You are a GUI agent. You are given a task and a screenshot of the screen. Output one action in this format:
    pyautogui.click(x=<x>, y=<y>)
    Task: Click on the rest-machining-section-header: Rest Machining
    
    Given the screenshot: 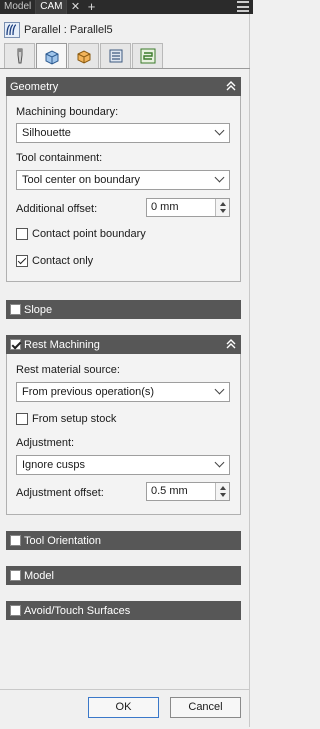 What is the action you would take?
    pyautogui.click(x=123, y=344)
    